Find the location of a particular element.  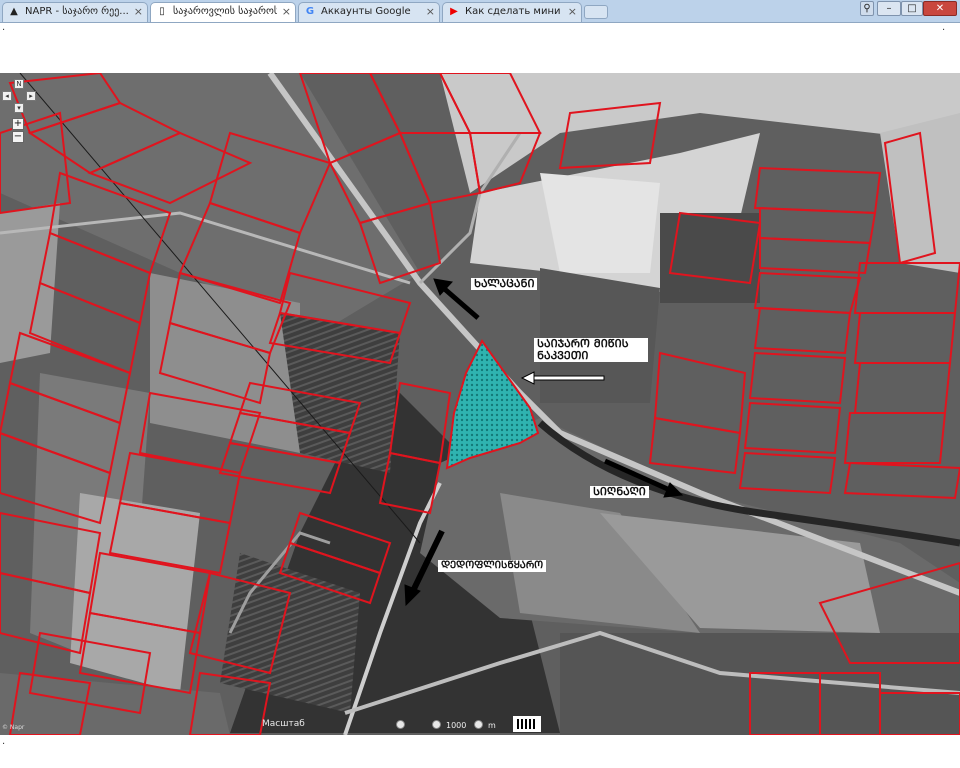

zoom-out-button: − is located at coordinates (18, 137).